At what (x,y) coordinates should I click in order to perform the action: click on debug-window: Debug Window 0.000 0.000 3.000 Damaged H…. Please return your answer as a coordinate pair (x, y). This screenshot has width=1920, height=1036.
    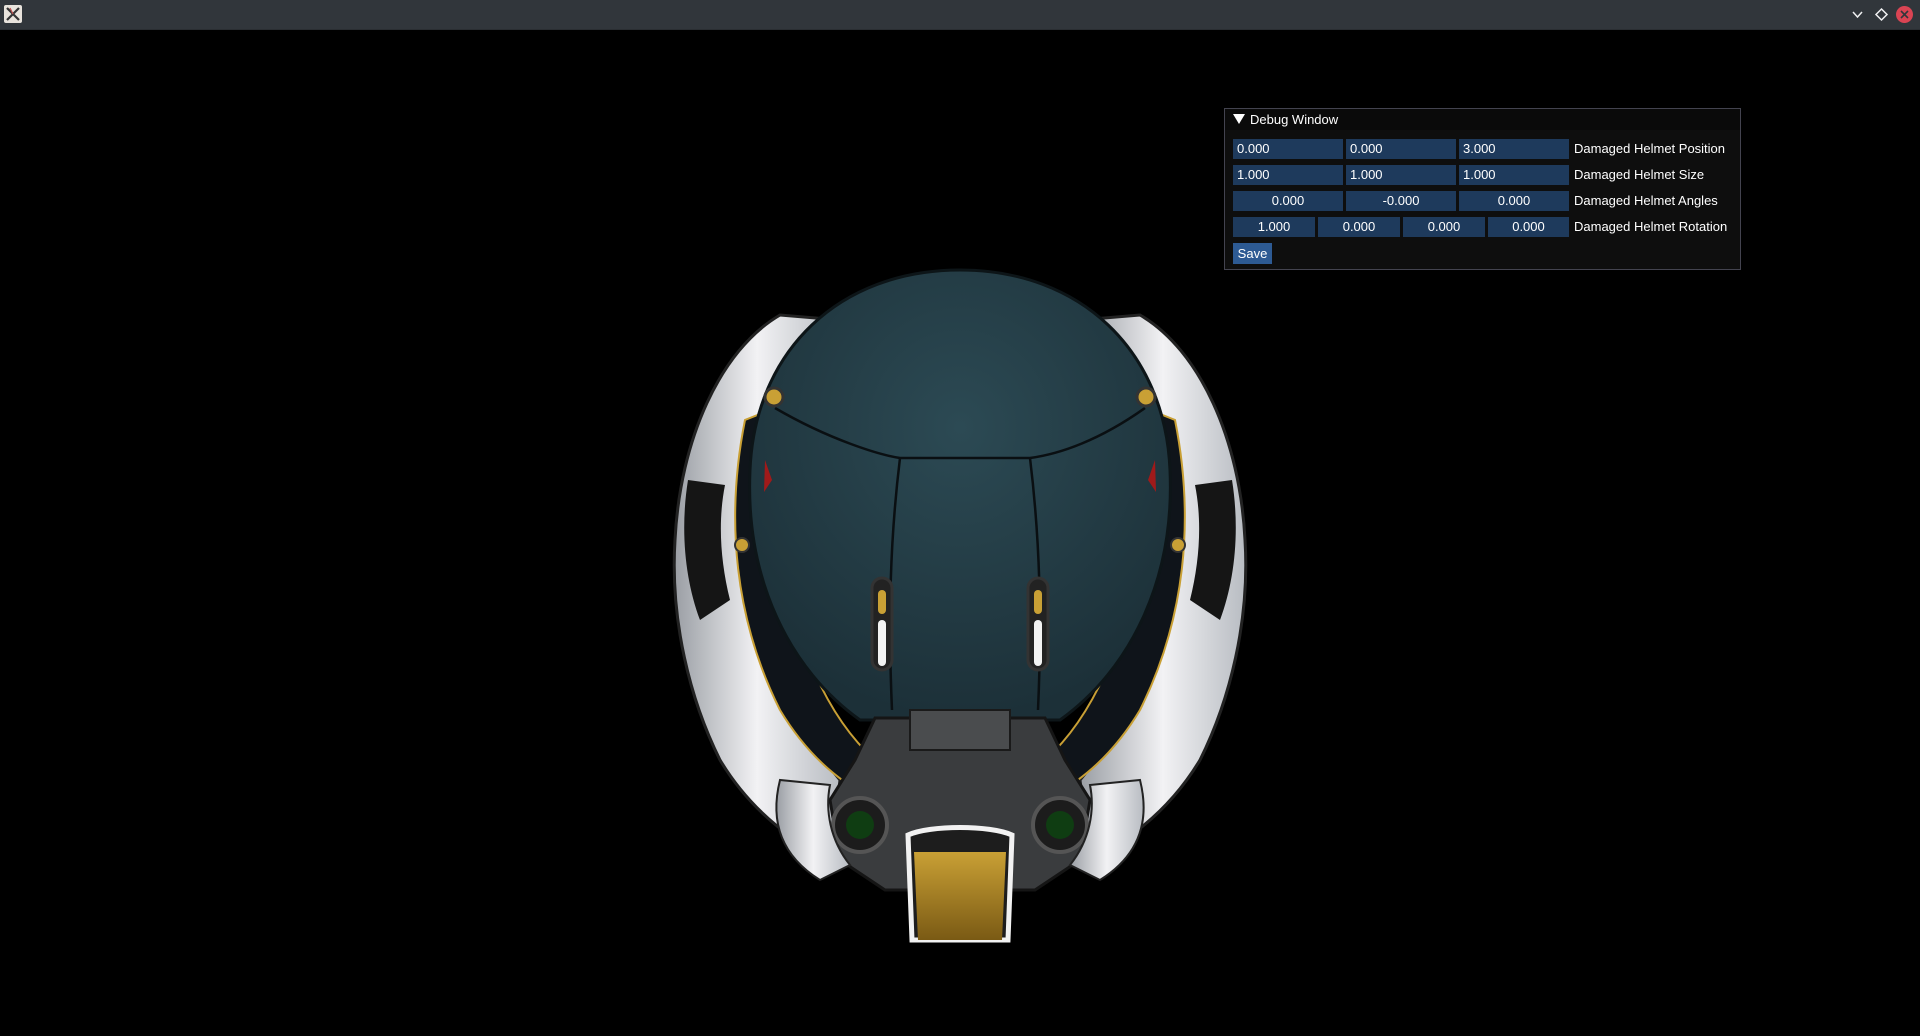
    Looking at the image, I should click on (1482, 189).